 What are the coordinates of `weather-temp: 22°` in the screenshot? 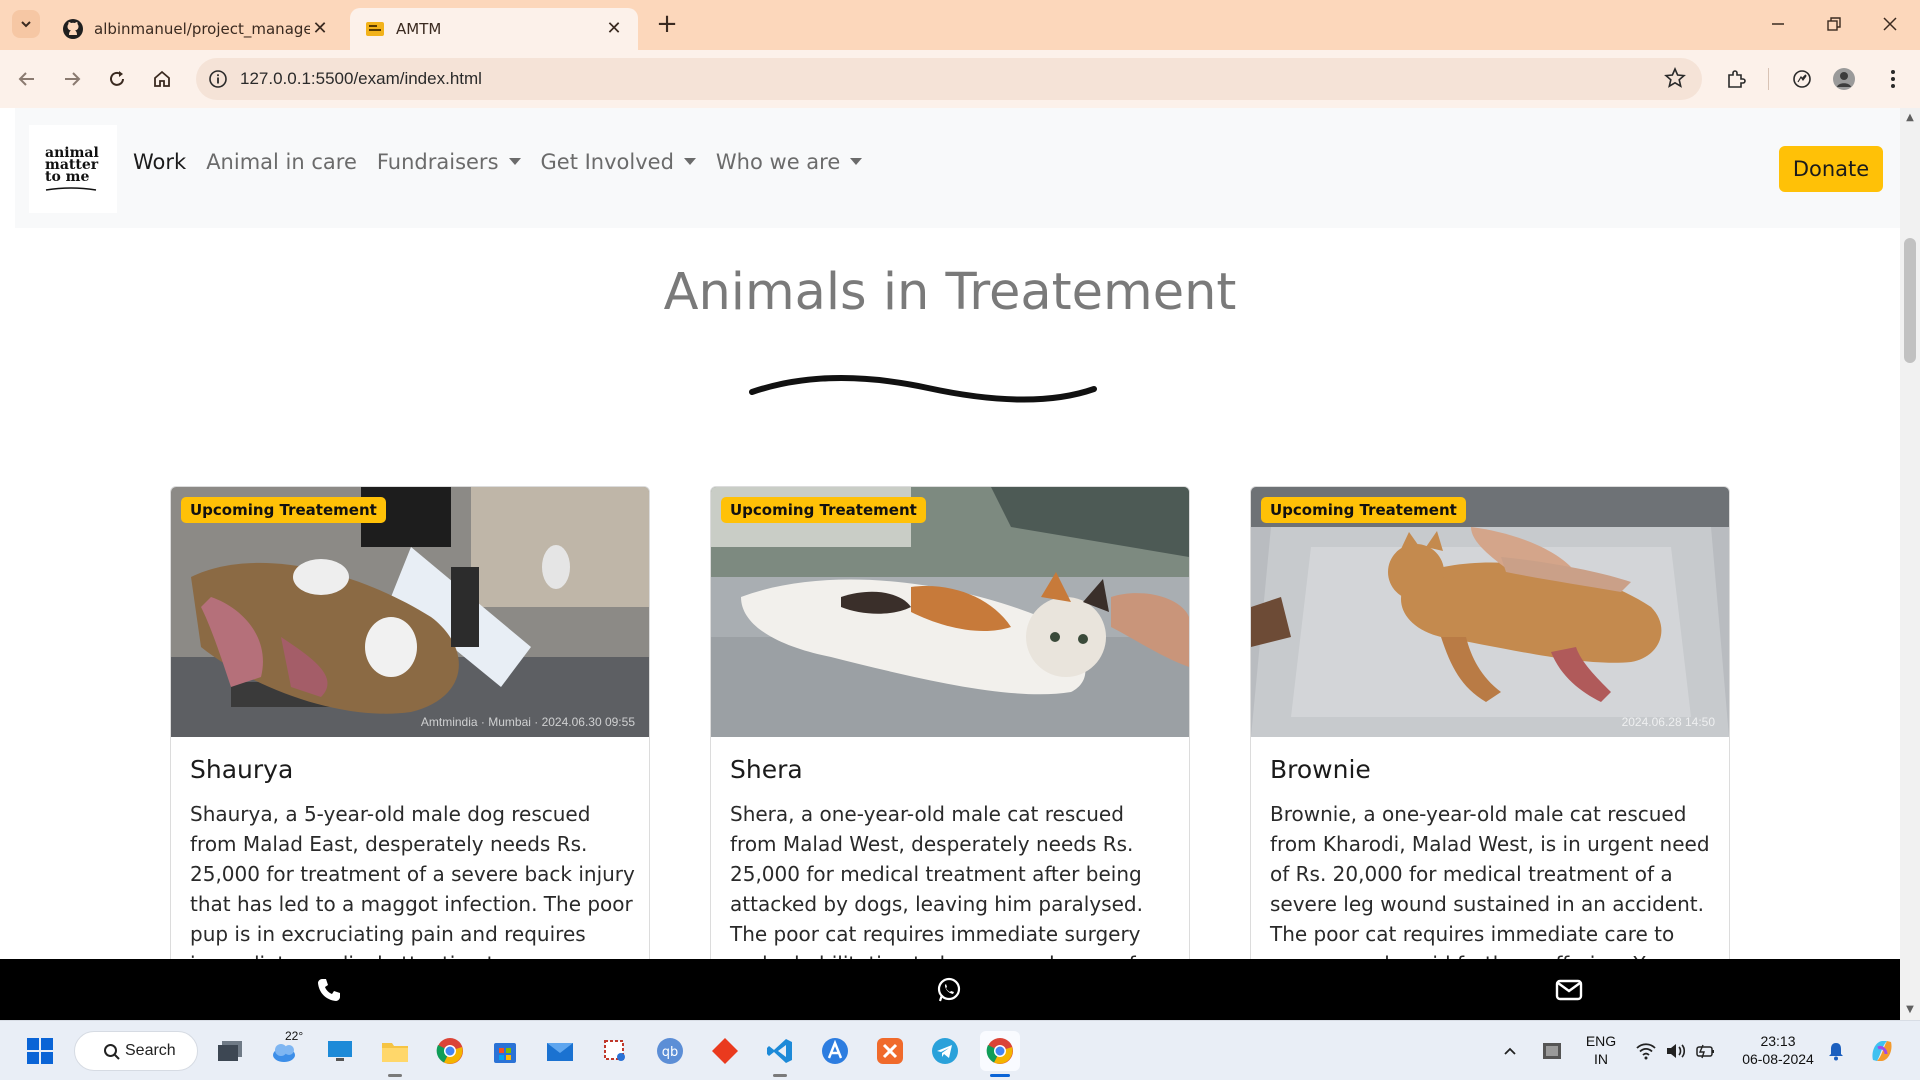 It's located at (294, 1036).